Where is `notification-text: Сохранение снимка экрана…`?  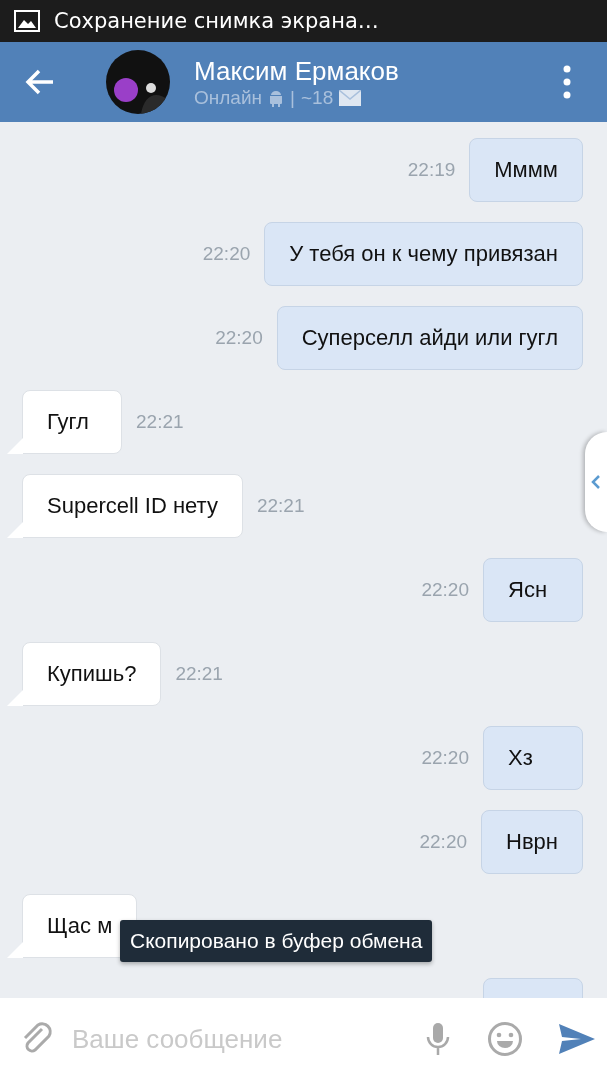
notification-text: Сохранение снимка экрана… is located at coordinates (216, 21).